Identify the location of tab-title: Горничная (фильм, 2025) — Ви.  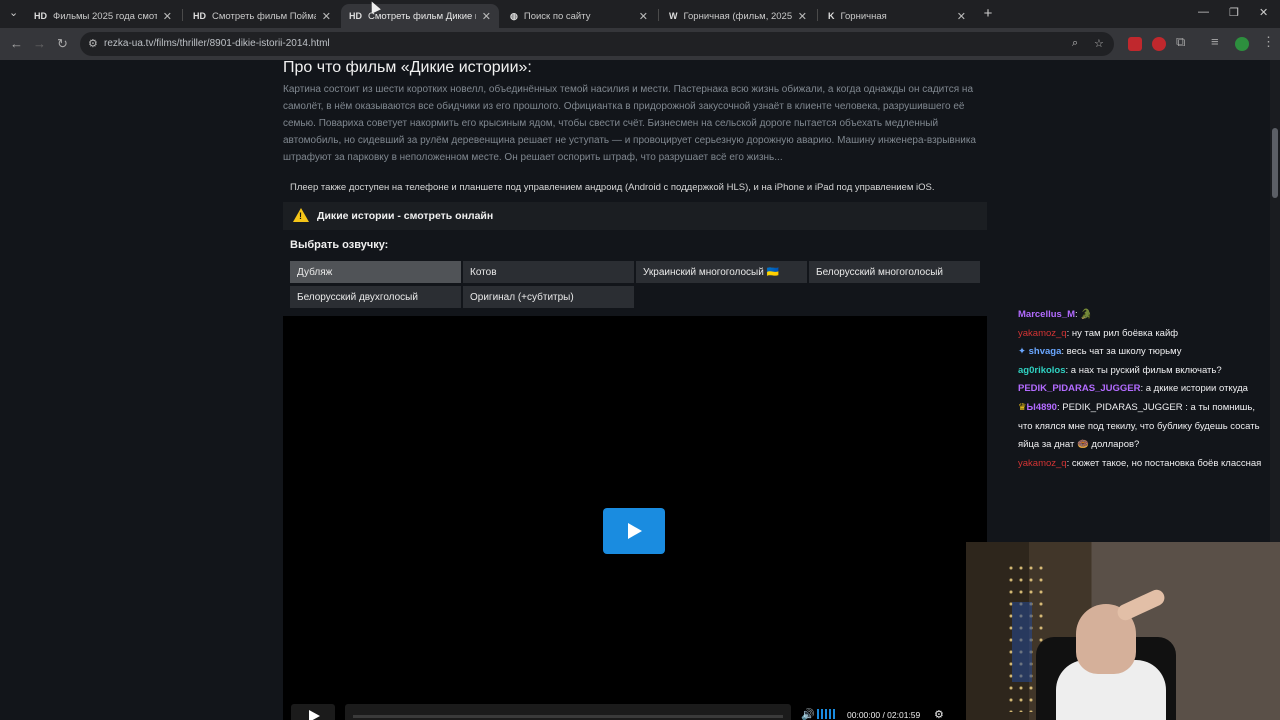
(737, 16).